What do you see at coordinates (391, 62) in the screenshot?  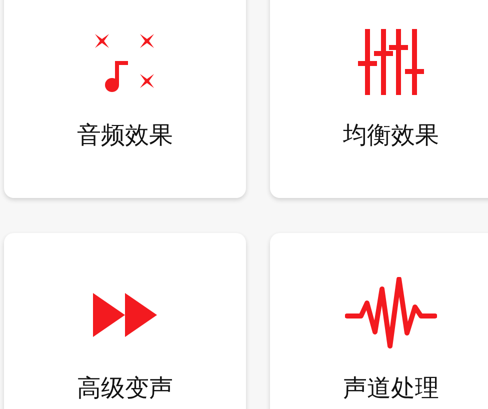 I see `equalizer-icon` at bounding box center [391, 62].